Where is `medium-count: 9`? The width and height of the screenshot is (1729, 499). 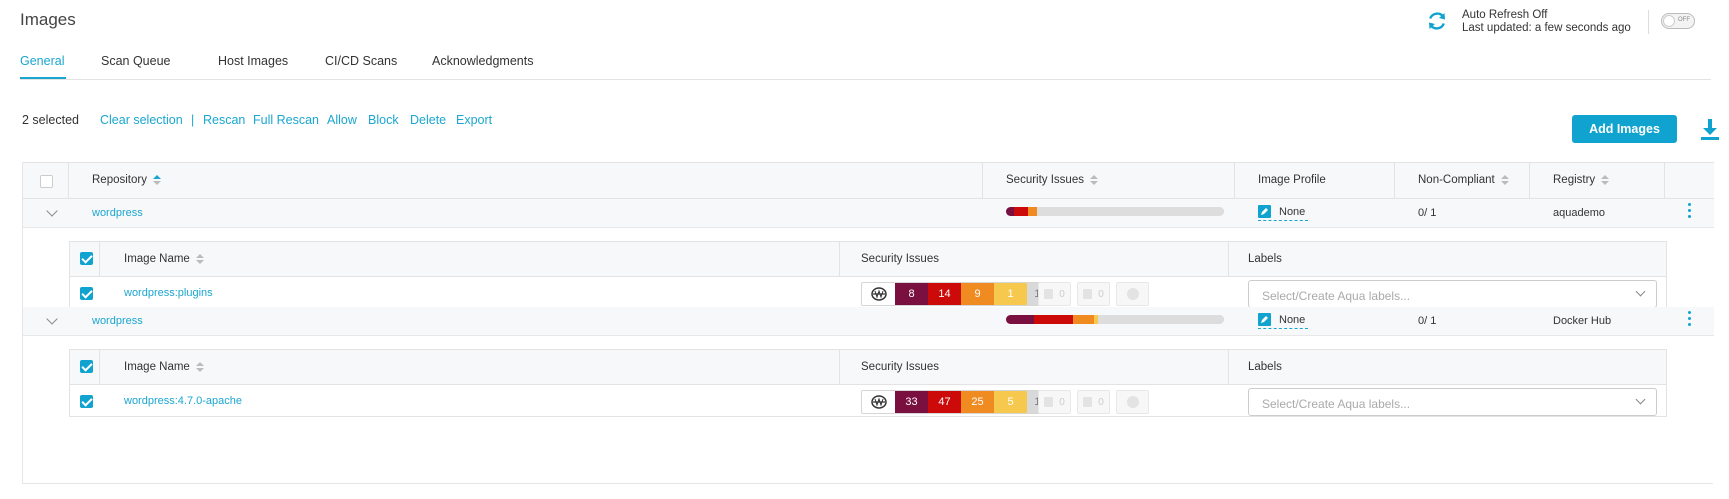 medium-count: 9 is located at coordinates (977, 294).